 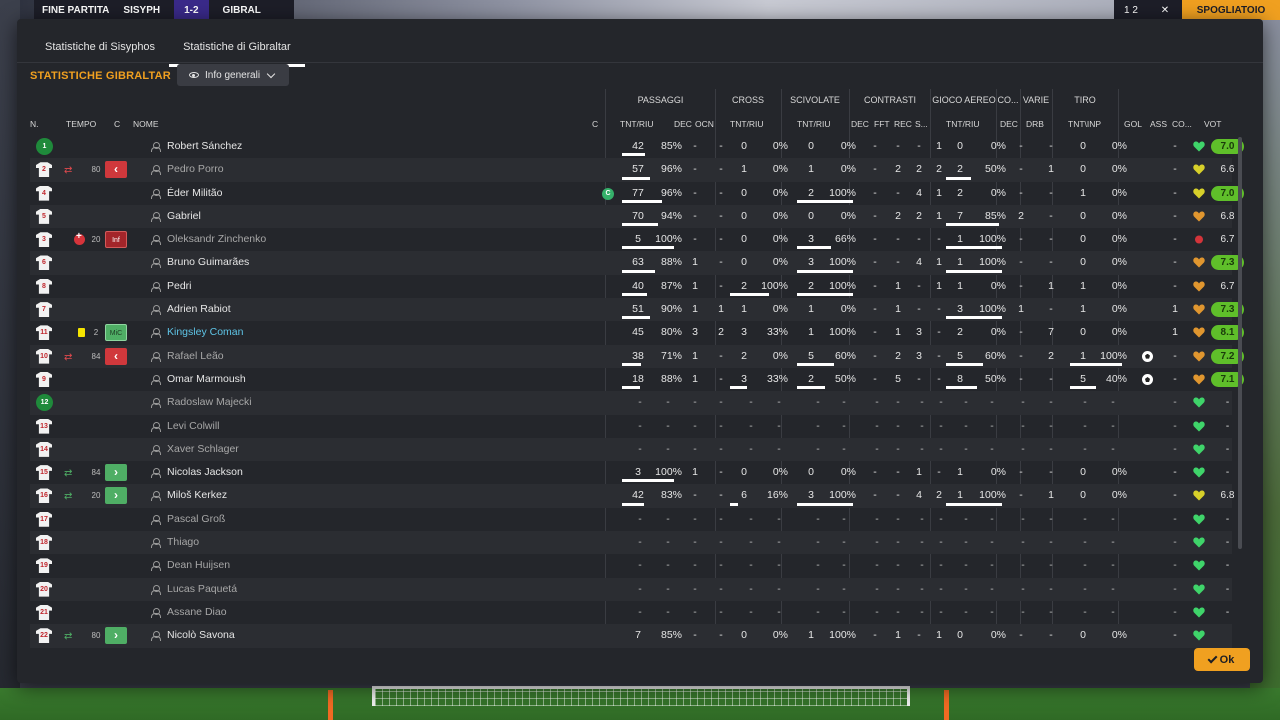 I want to click on player-name: Gabriel, so click(x=184, y=216).